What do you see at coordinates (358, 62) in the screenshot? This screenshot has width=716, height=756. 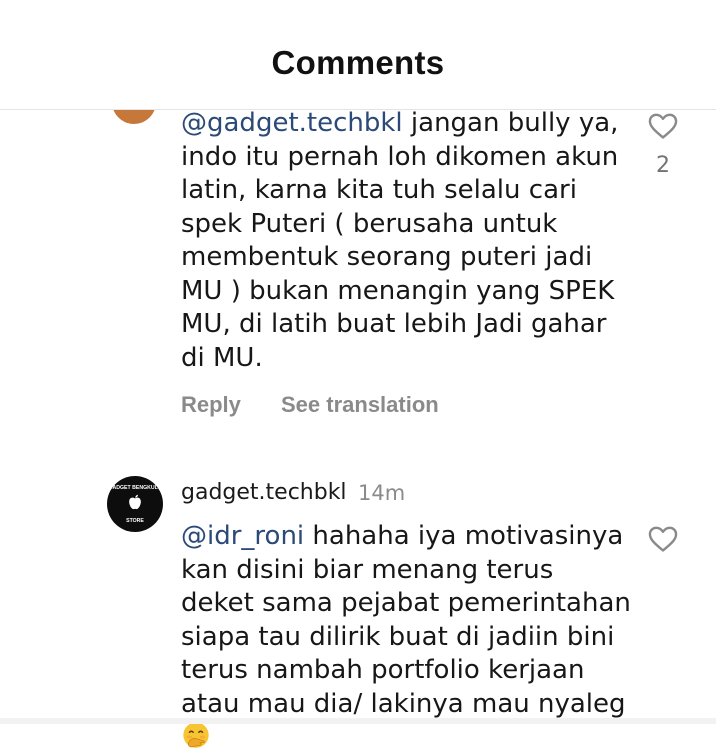 I see `page-title: Comments` at bounding box center [358, 62].